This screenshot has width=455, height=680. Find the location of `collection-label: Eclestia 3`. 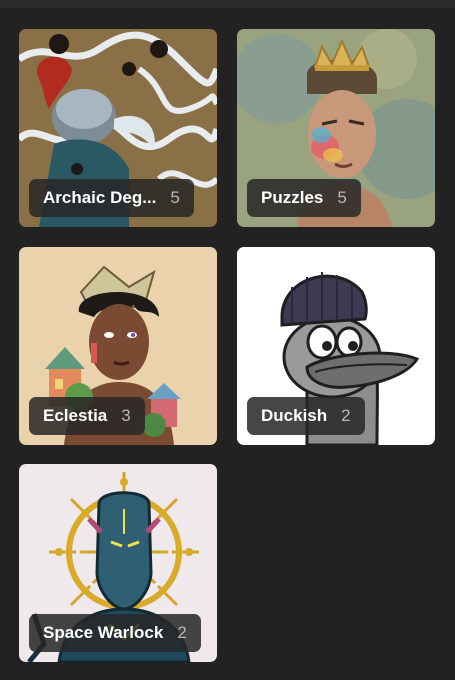

collection-label: Eclestia 3 is located at coordinates (87, 416).